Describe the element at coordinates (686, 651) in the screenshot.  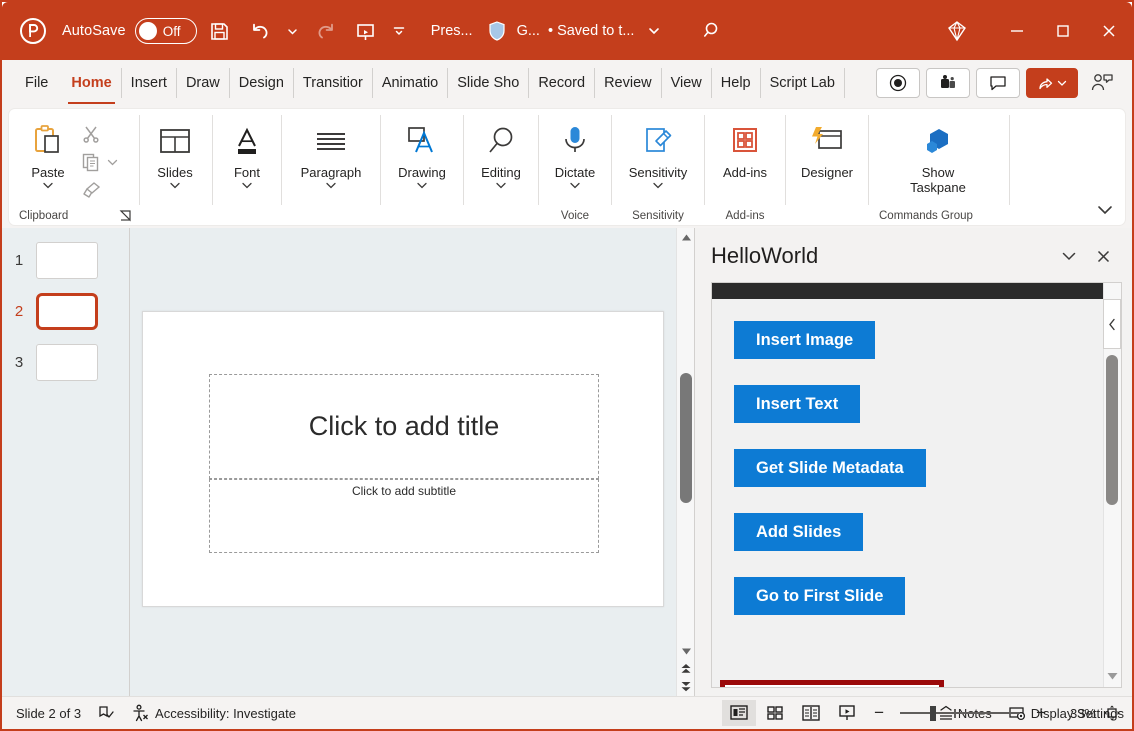
I see `scroll-down-triangle-down-icon` at that location.